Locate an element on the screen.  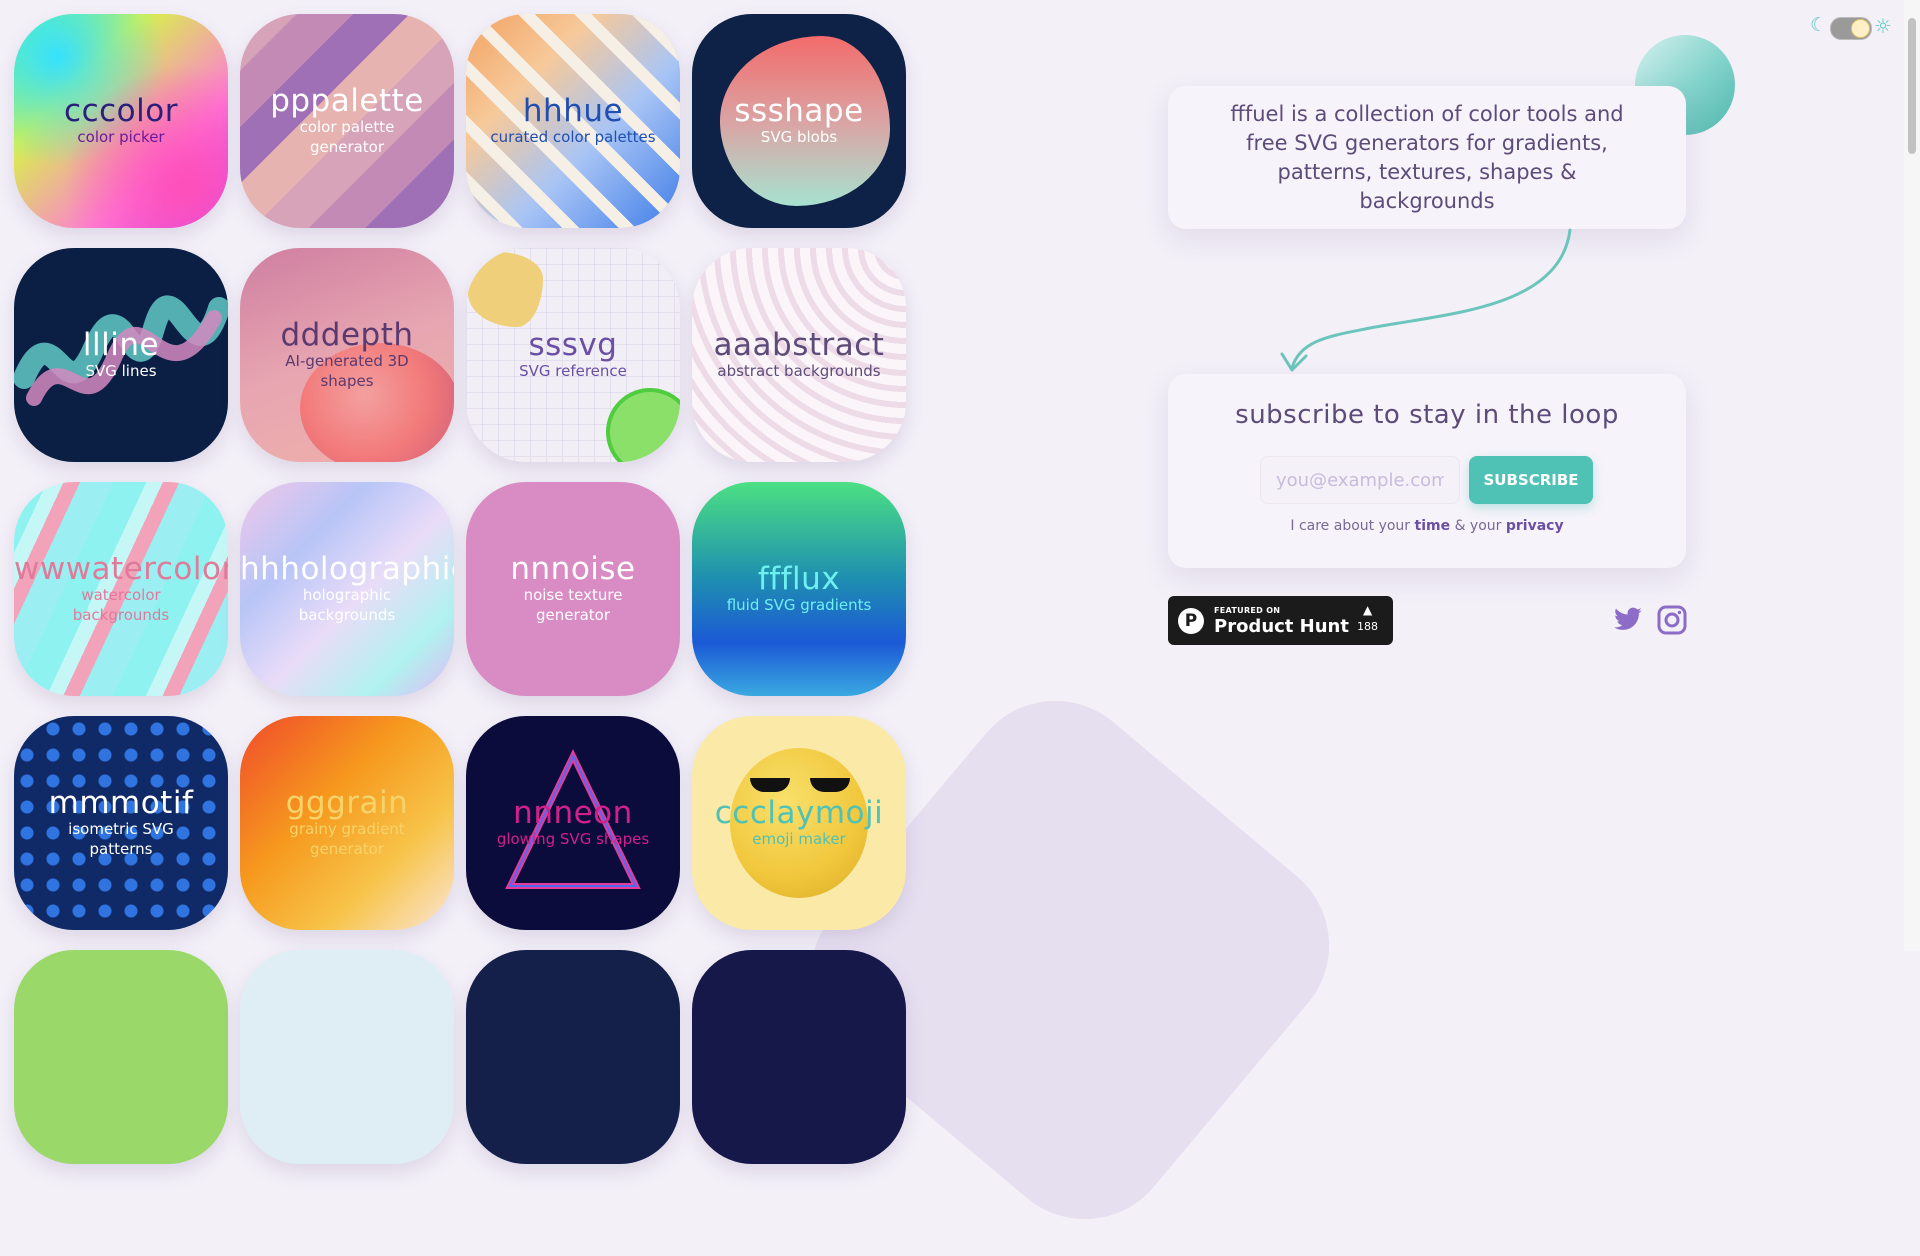
twitter-icon is located at coordinates (1628, 620).